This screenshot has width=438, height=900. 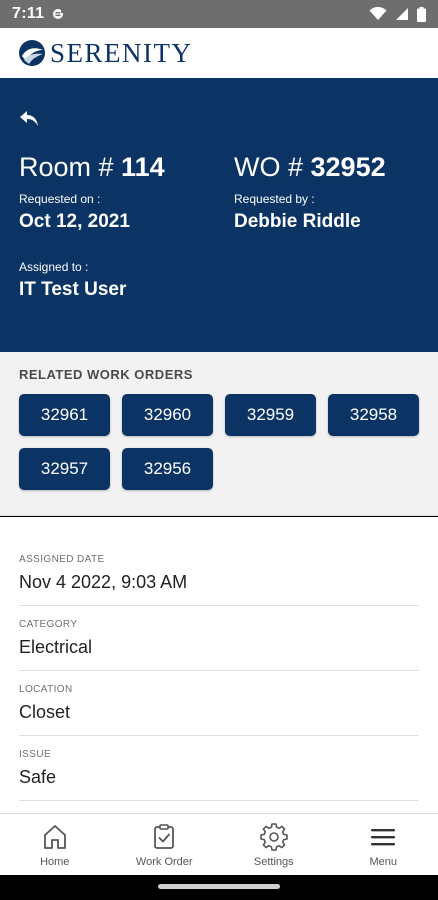 What do you see at coordinates (121, 52) in the screenshot?
I see `app-logo-text: SERENITY` at bounding box center [121, 52].